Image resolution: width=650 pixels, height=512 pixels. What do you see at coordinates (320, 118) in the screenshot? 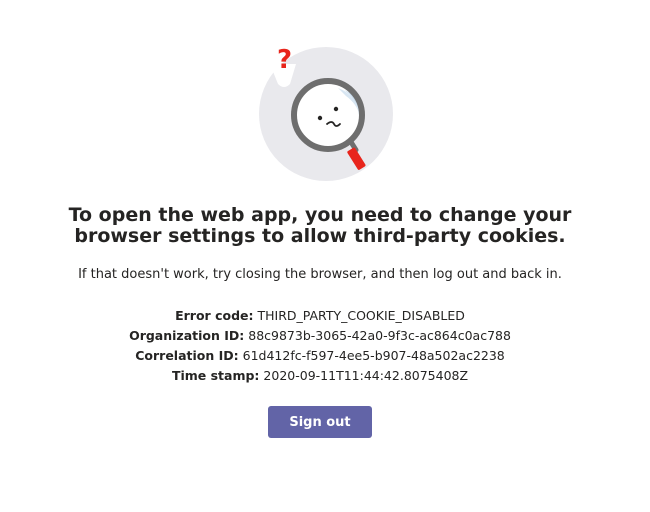
I see `left-eye` at bounding box center [320, 118].